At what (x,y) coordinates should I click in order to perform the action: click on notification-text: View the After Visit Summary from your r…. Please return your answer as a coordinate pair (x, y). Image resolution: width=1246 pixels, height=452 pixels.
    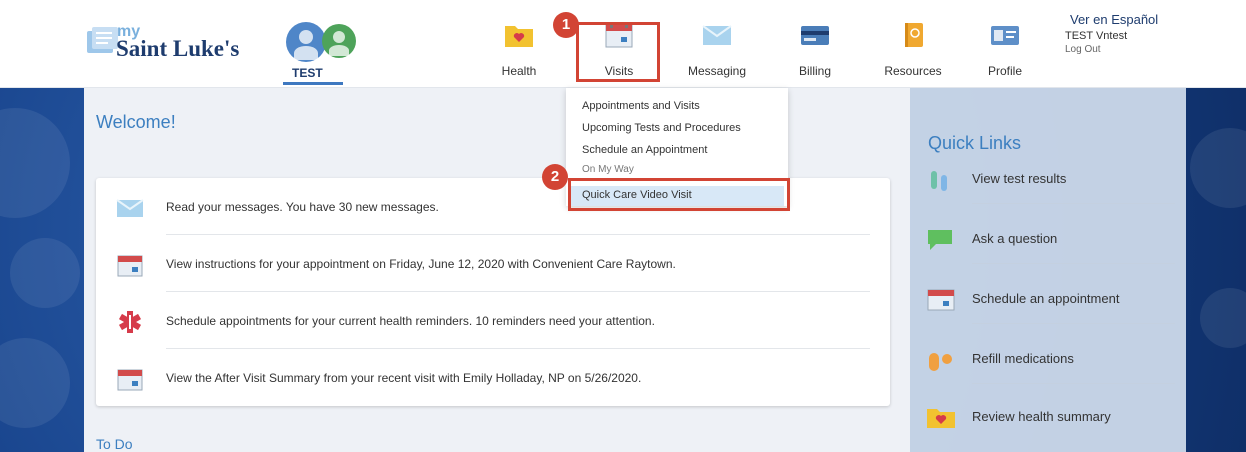
    Looking at the image, I should click on (404, 378).